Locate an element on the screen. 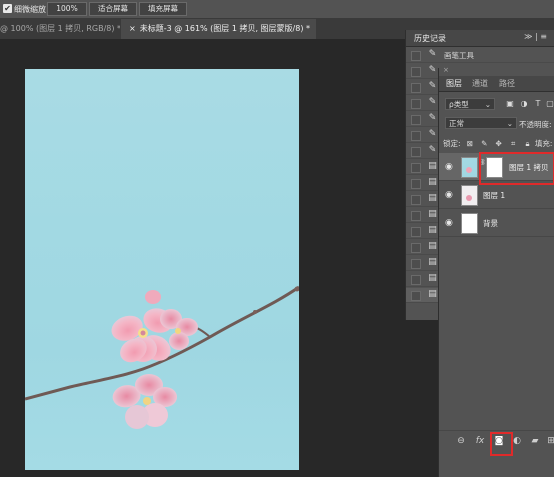  scrubby-zoom-checkbox: ✔ is located at coordinates (7, 8).